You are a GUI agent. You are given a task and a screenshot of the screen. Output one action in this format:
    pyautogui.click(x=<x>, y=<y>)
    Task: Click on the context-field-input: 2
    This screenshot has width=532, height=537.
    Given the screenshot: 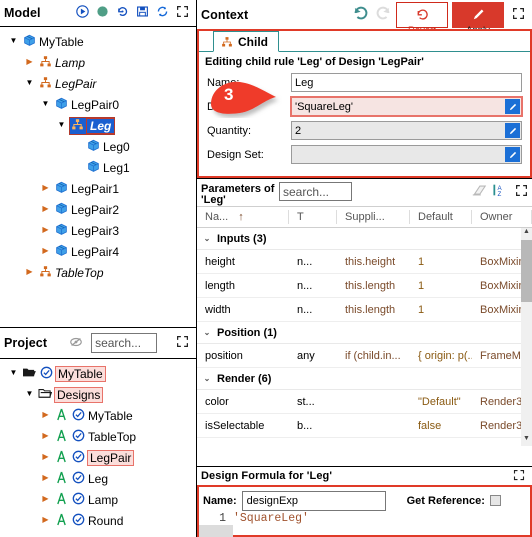 What is the action you would take?
    pyautogui.click(x=406, y=130)
    